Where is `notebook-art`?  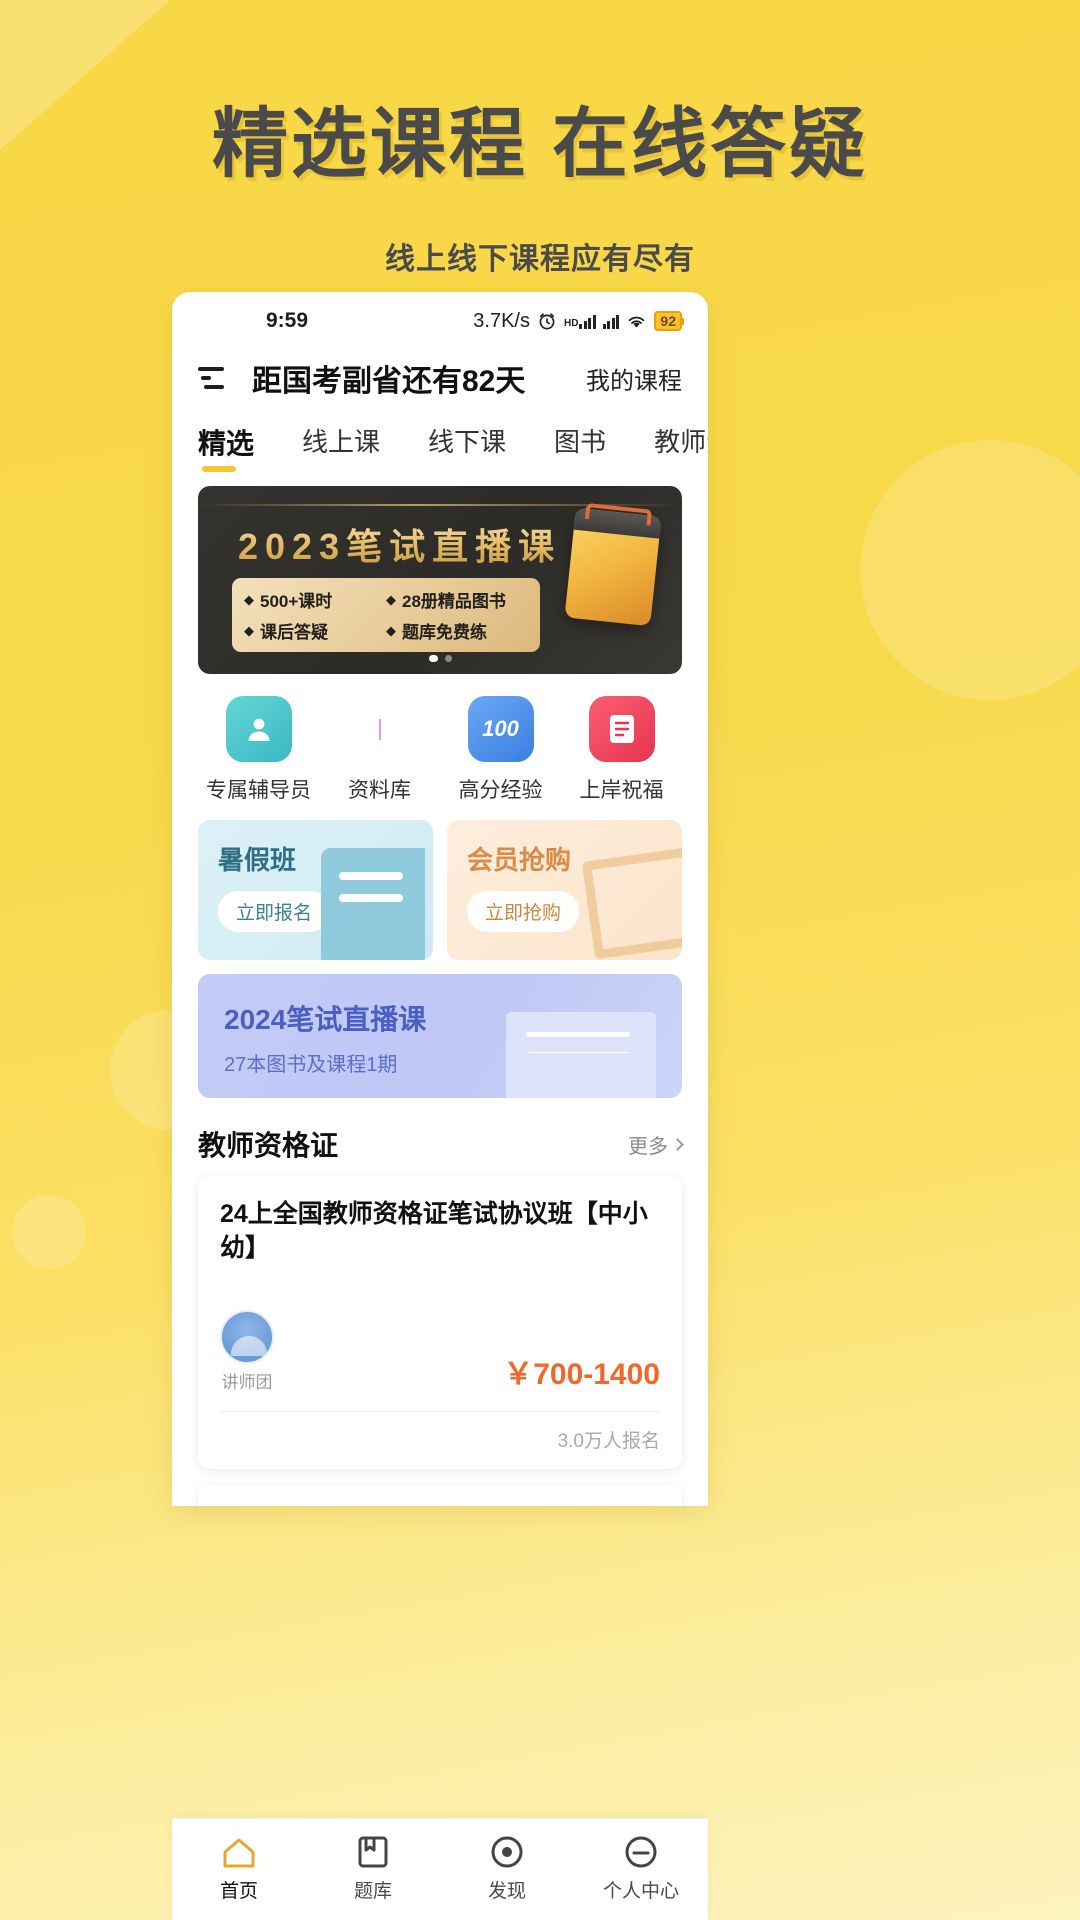
notebook-art is located at coordinates (373, 904).